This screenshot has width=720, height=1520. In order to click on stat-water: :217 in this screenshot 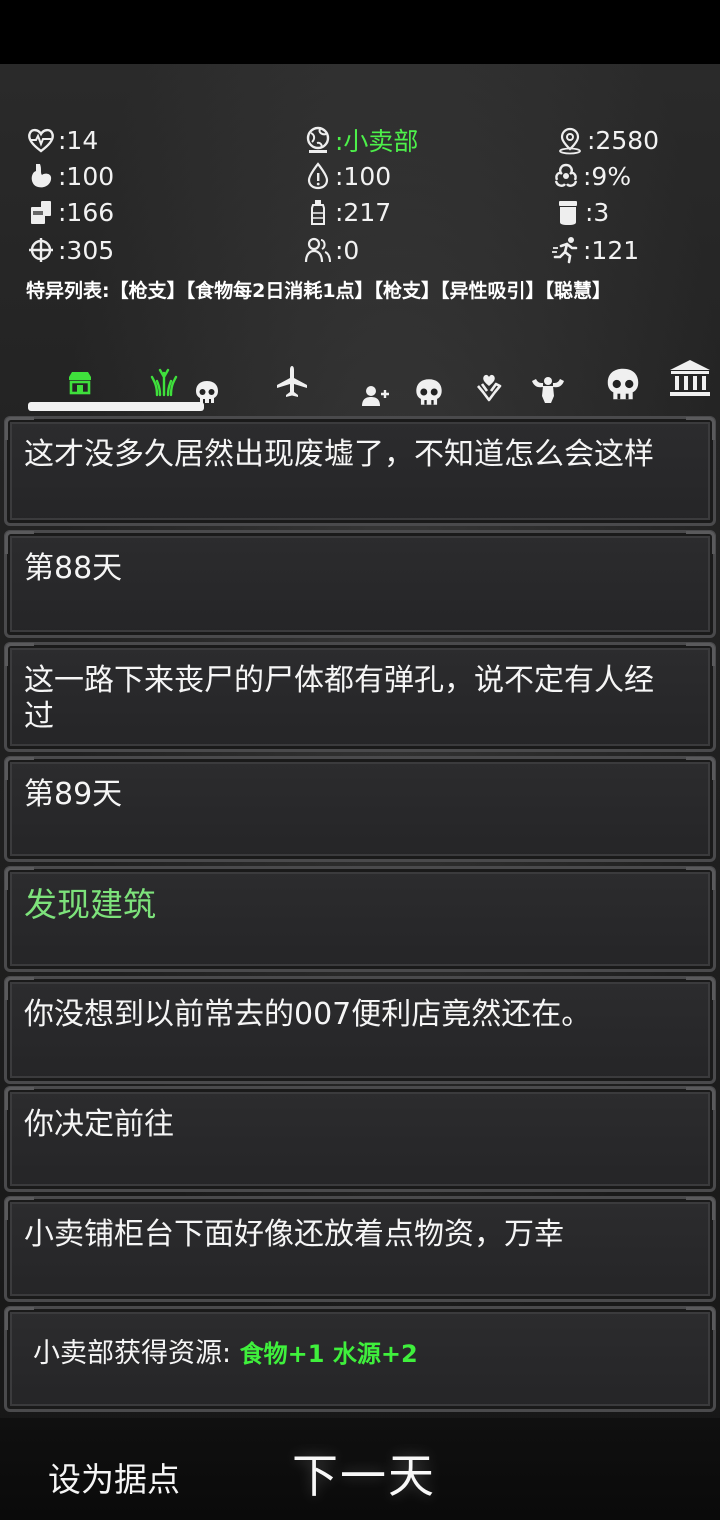, I will do `click(347, 212)`.